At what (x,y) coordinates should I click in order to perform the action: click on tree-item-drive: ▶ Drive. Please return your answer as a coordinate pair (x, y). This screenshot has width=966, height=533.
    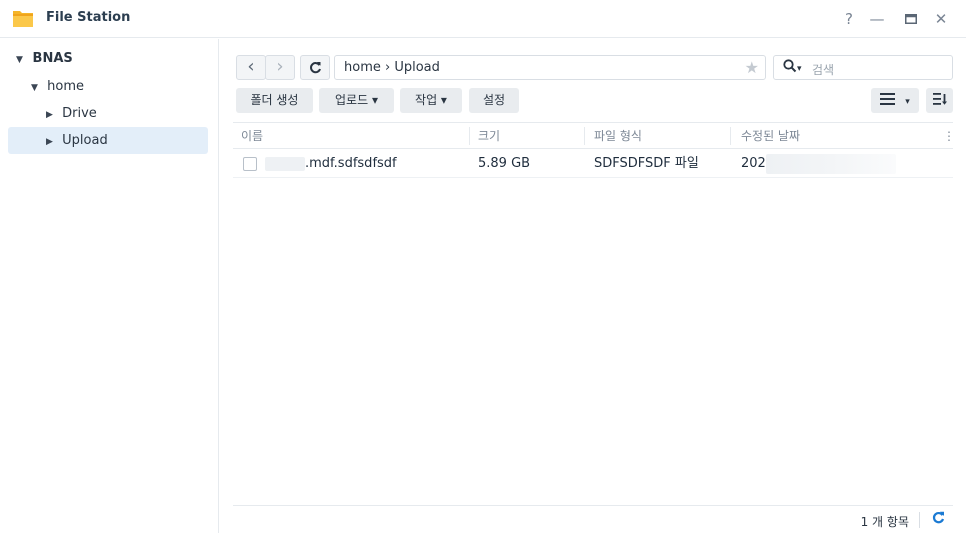
    Looking at the image, I should click on (71, 114).